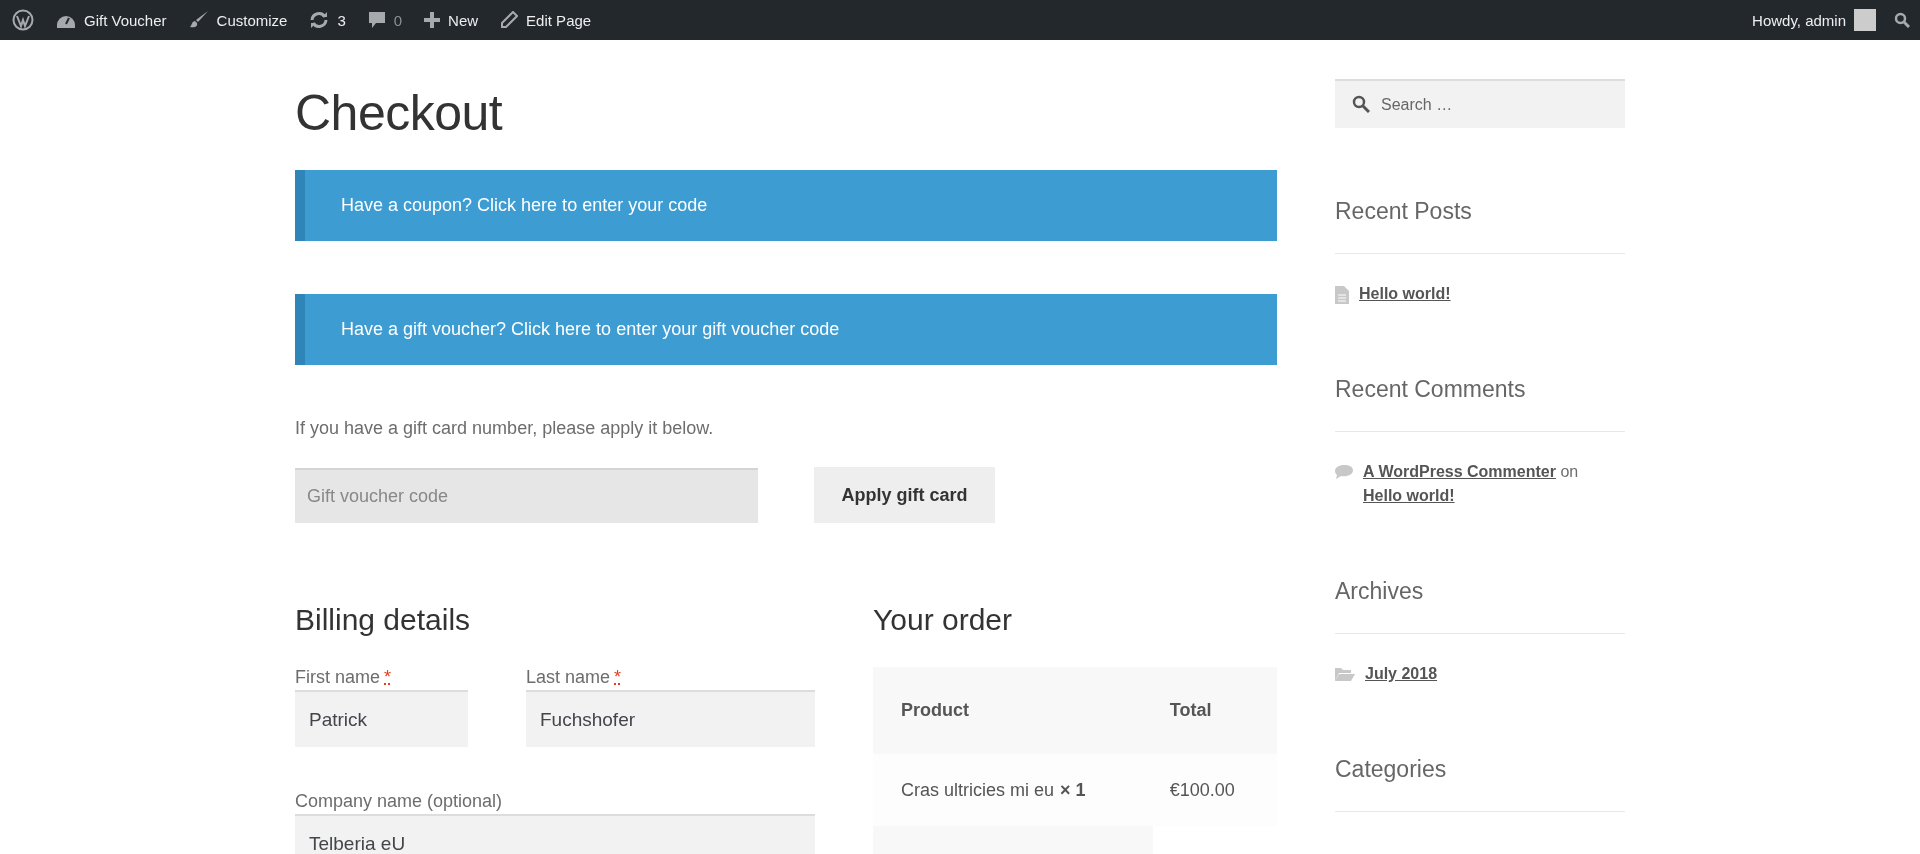  Describe the element at coordinates (505, 428) in the screenshot. I see `gift-card-intro: If you have a gift card number, please apply it below.` at that location.